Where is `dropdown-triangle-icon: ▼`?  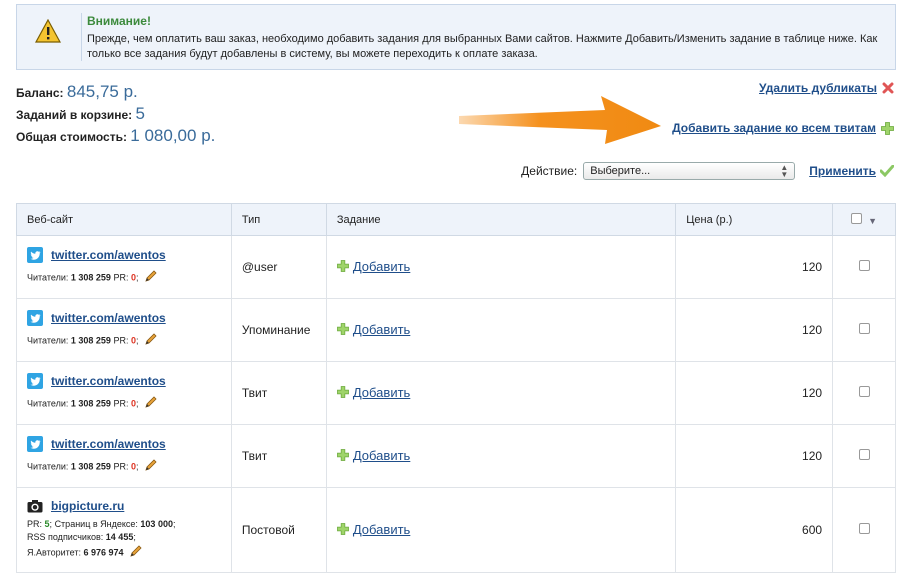 dropdown-triangle-icon: ▼ is located at coordinates (872, 221).